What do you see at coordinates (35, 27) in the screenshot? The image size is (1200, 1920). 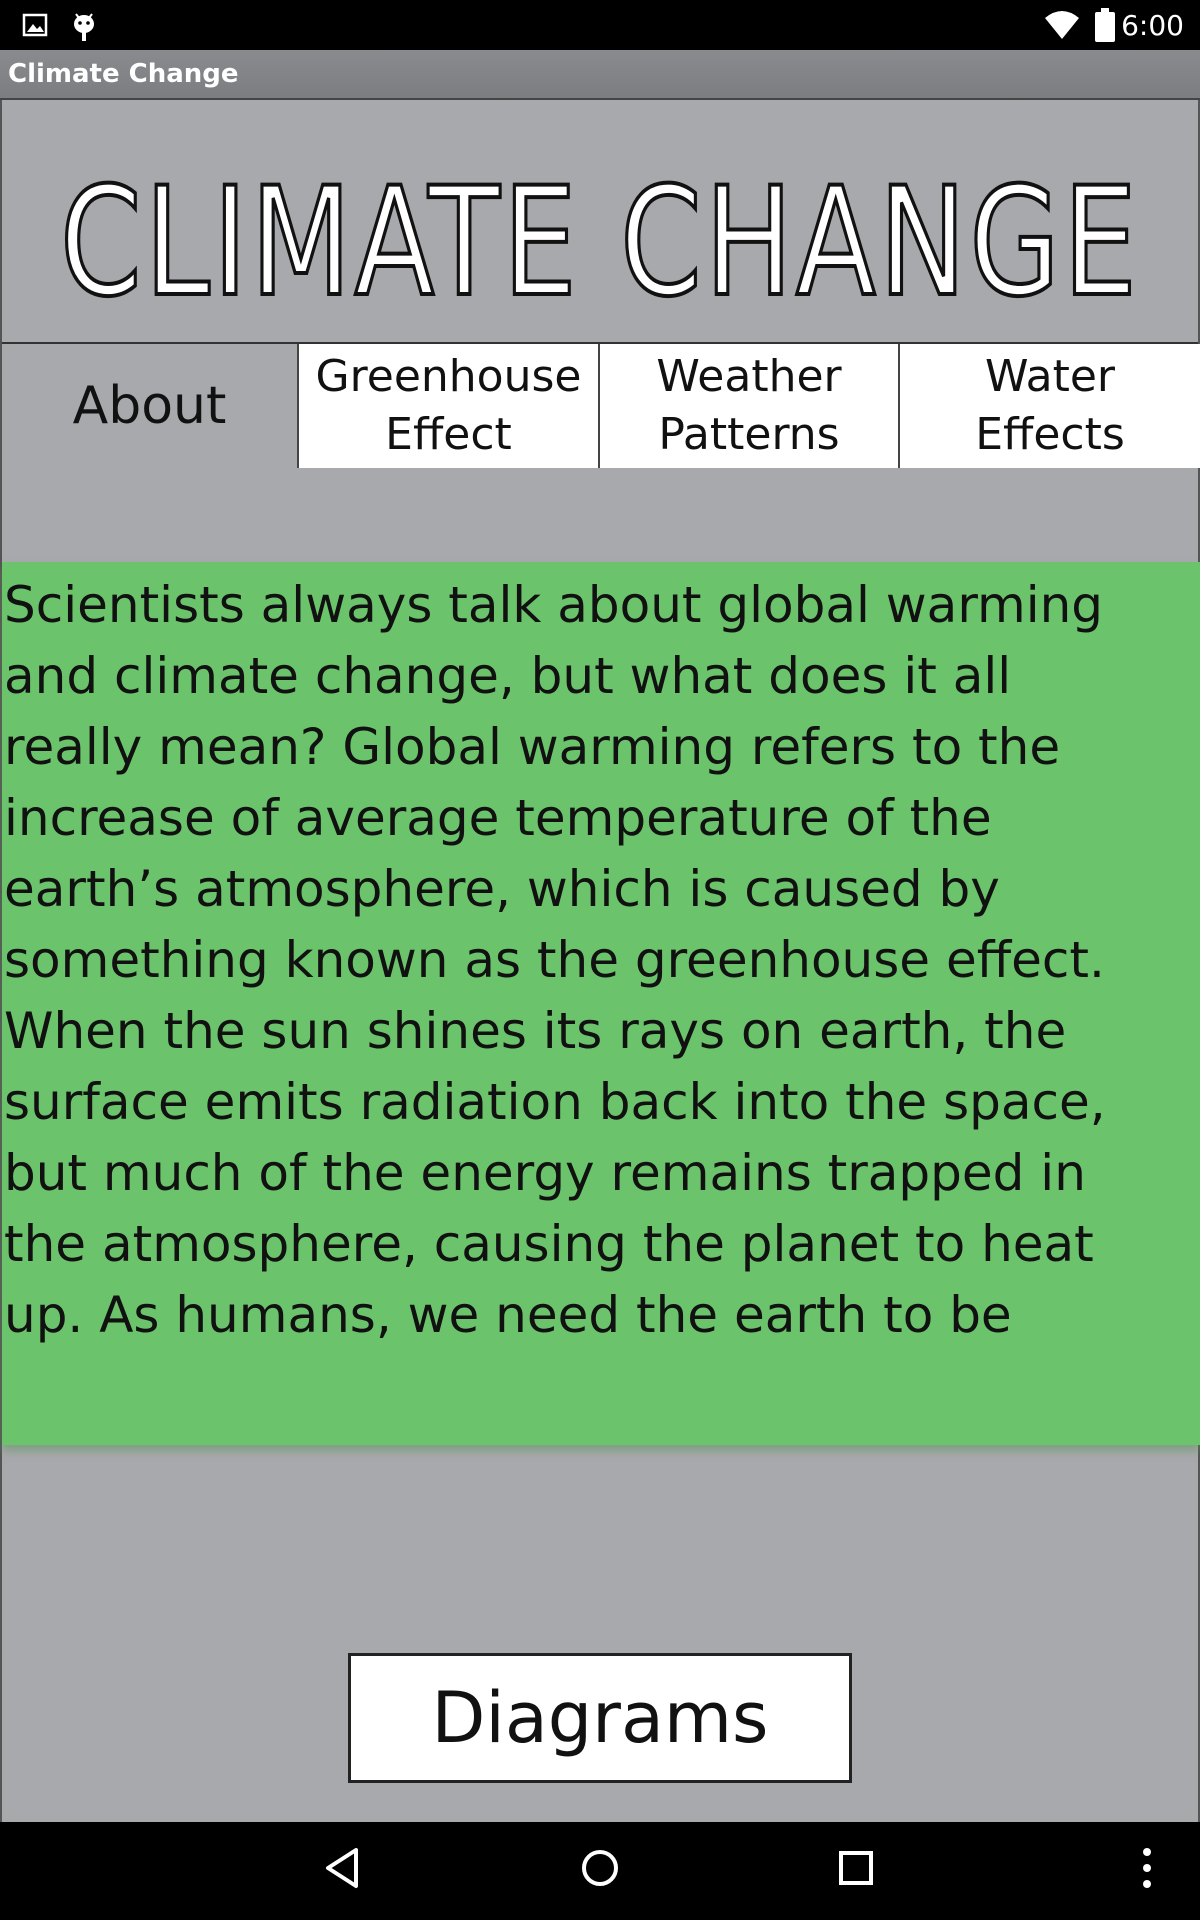 I see `image-icon` at bounding box center [35, 27].